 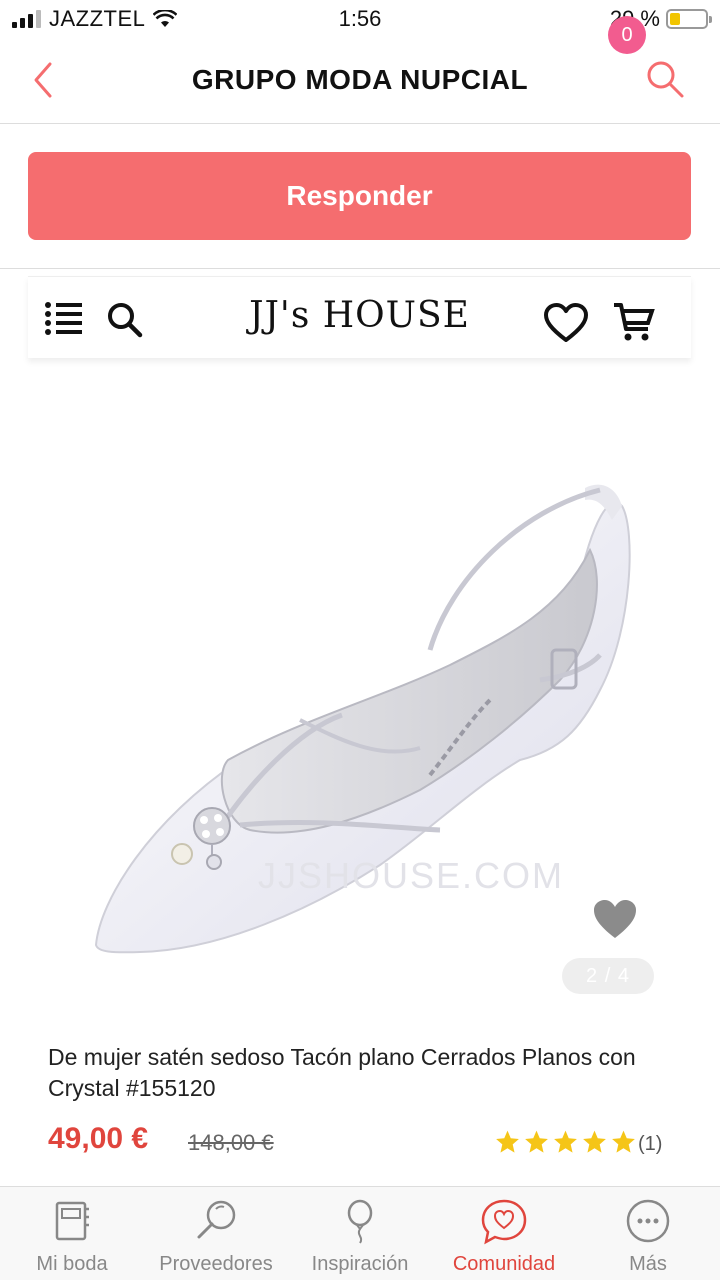 I want to click on tab-inspiracion: Inspiración, so click(x=360, y=1233).